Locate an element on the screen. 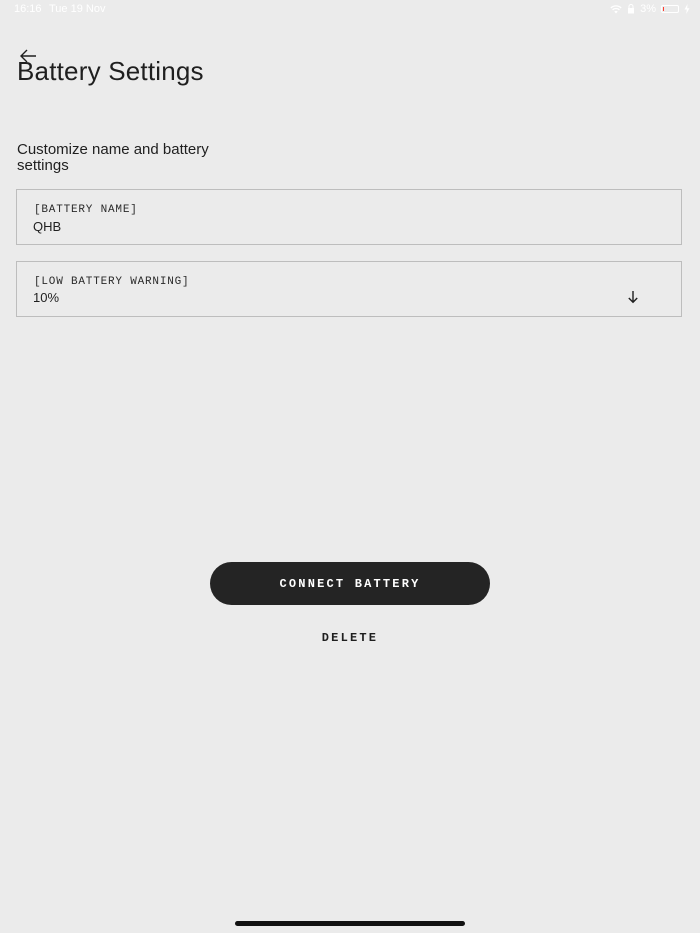 The width and height of the screenshot is (700, 933). page-subtitle: Customize name and battery settings is located at coordinates (113, 157).